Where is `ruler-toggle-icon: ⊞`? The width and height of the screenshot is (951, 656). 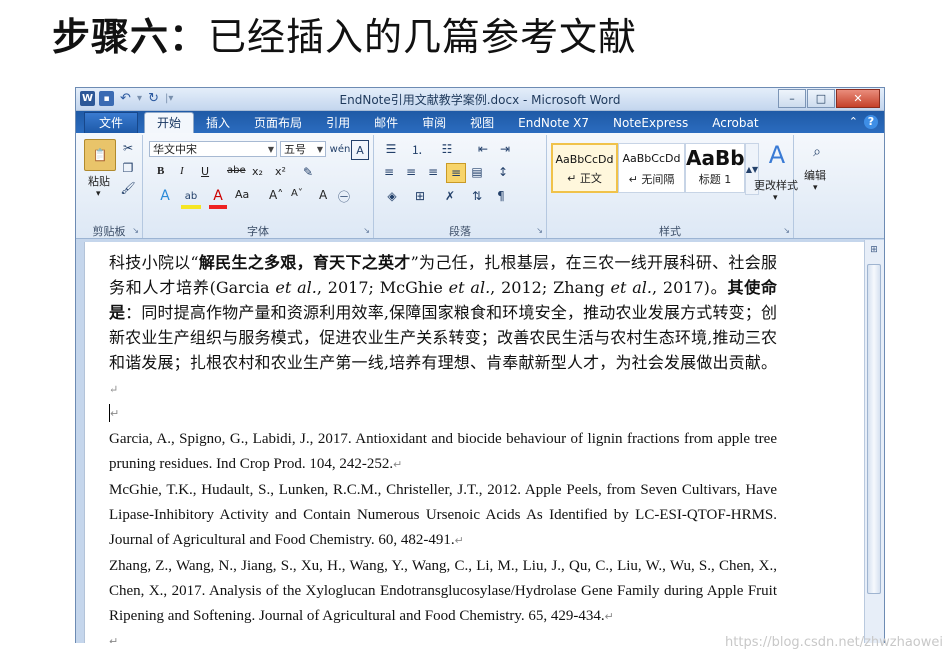
ruler-toggle-icon: ⊞ is located at coordinates (874, 250).